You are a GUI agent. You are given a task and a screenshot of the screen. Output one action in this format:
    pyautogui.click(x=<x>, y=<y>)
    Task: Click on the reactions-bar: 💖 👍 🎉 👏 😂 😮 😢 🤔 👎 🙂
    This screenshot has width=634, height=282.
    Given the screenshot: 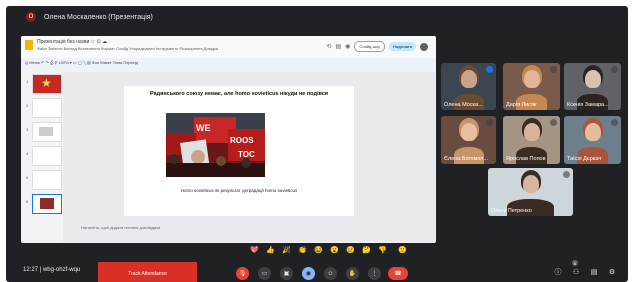 What is the action you would take?
    pyautogui.click(x=317, y=252)
    